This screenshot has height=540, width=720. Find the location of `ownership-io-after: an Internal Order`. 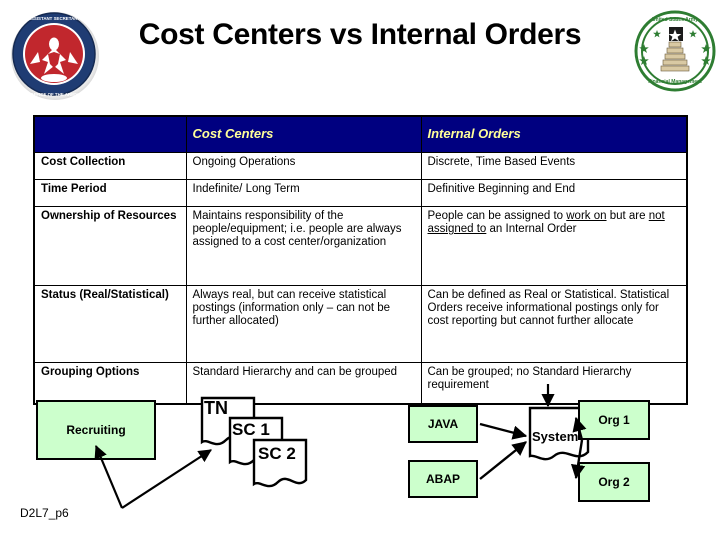

ownership-io-after: an Internal Order is located at coordinates (531, 229).